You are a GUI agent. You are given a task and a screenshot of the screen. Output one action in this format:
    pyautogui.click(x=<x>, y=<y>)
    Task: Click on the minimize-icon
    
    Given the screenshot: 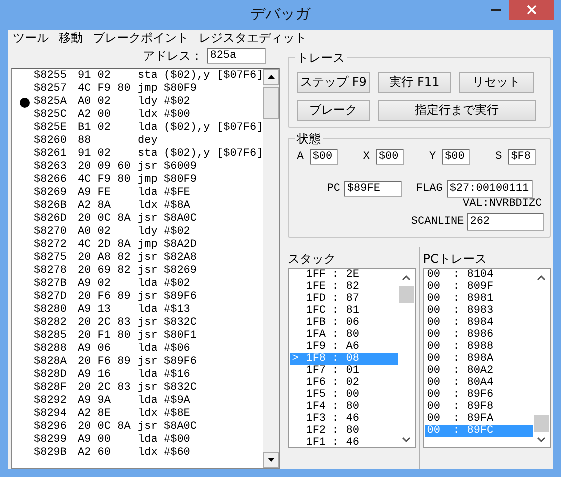 What is the action you would take?
    pyautogui.click(x=495, y=10)
    